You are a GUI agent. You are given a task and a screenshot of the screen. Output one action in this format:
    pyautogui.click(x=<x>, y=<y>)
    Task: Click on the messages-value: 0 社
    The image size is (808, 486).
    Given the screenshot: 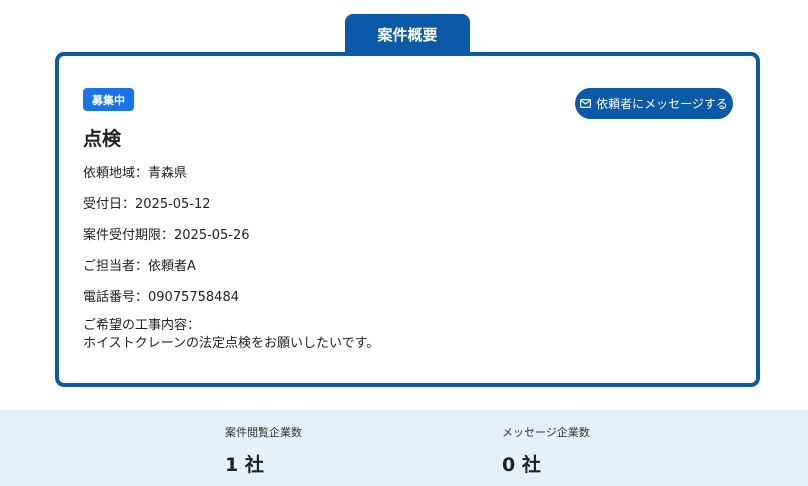 What is the action you would take?
    pyautogui.click(x=521, y=465)
    